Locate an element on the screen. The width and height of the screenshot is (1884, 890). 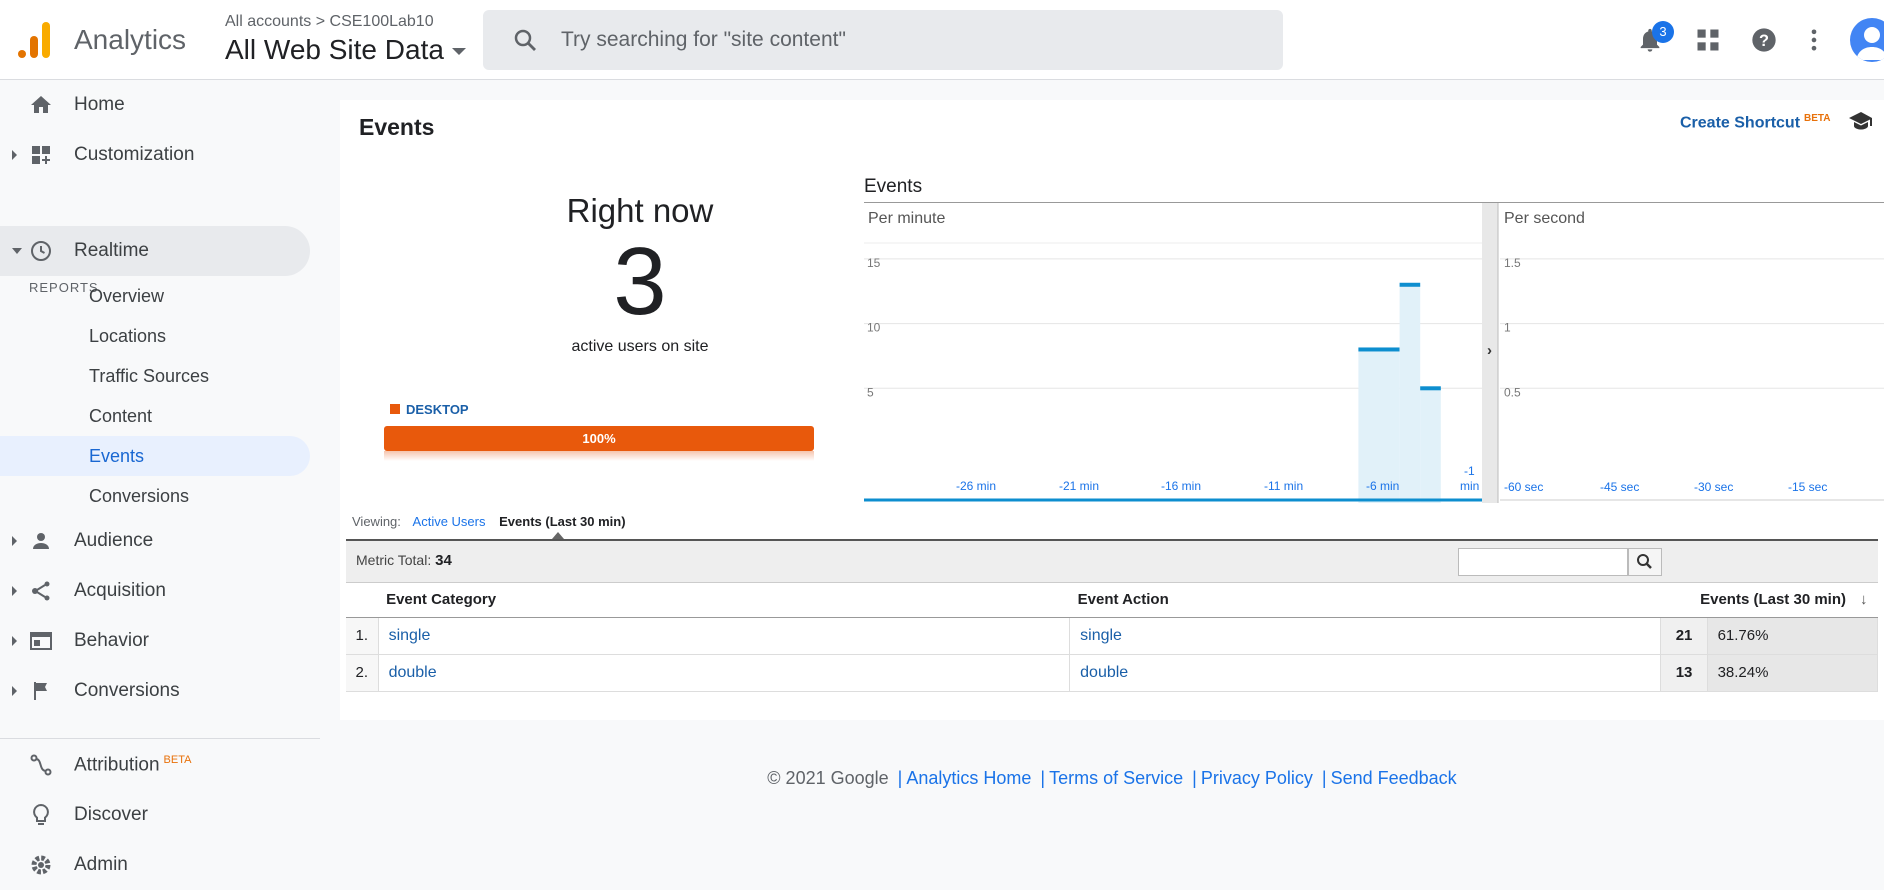
y-tick-label: 15 is located at coordinates (874, 263).